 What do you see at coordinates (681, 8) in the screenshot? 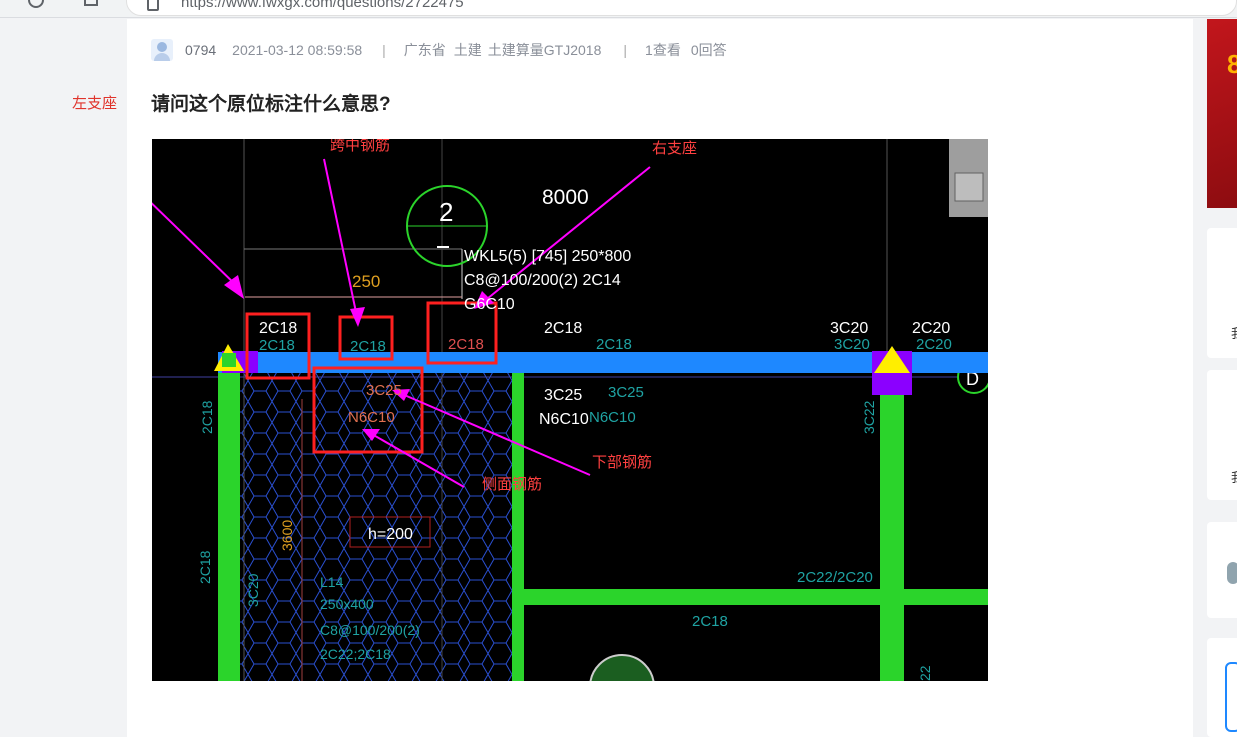
I see `address-bar: https://www.fwxgx.com/questions/2722475` at bounding box center [681, 8].